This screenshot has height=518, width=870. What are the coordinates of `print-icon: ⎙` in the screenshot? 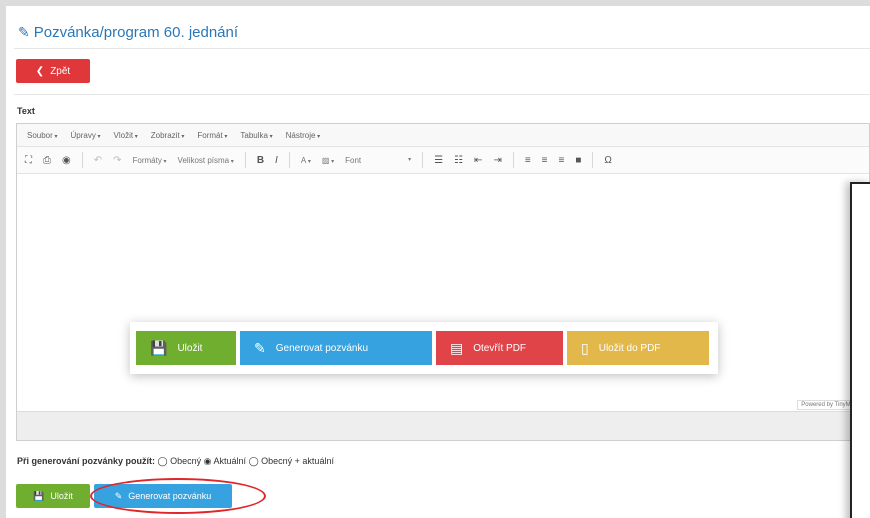 It's located at (47, 160).